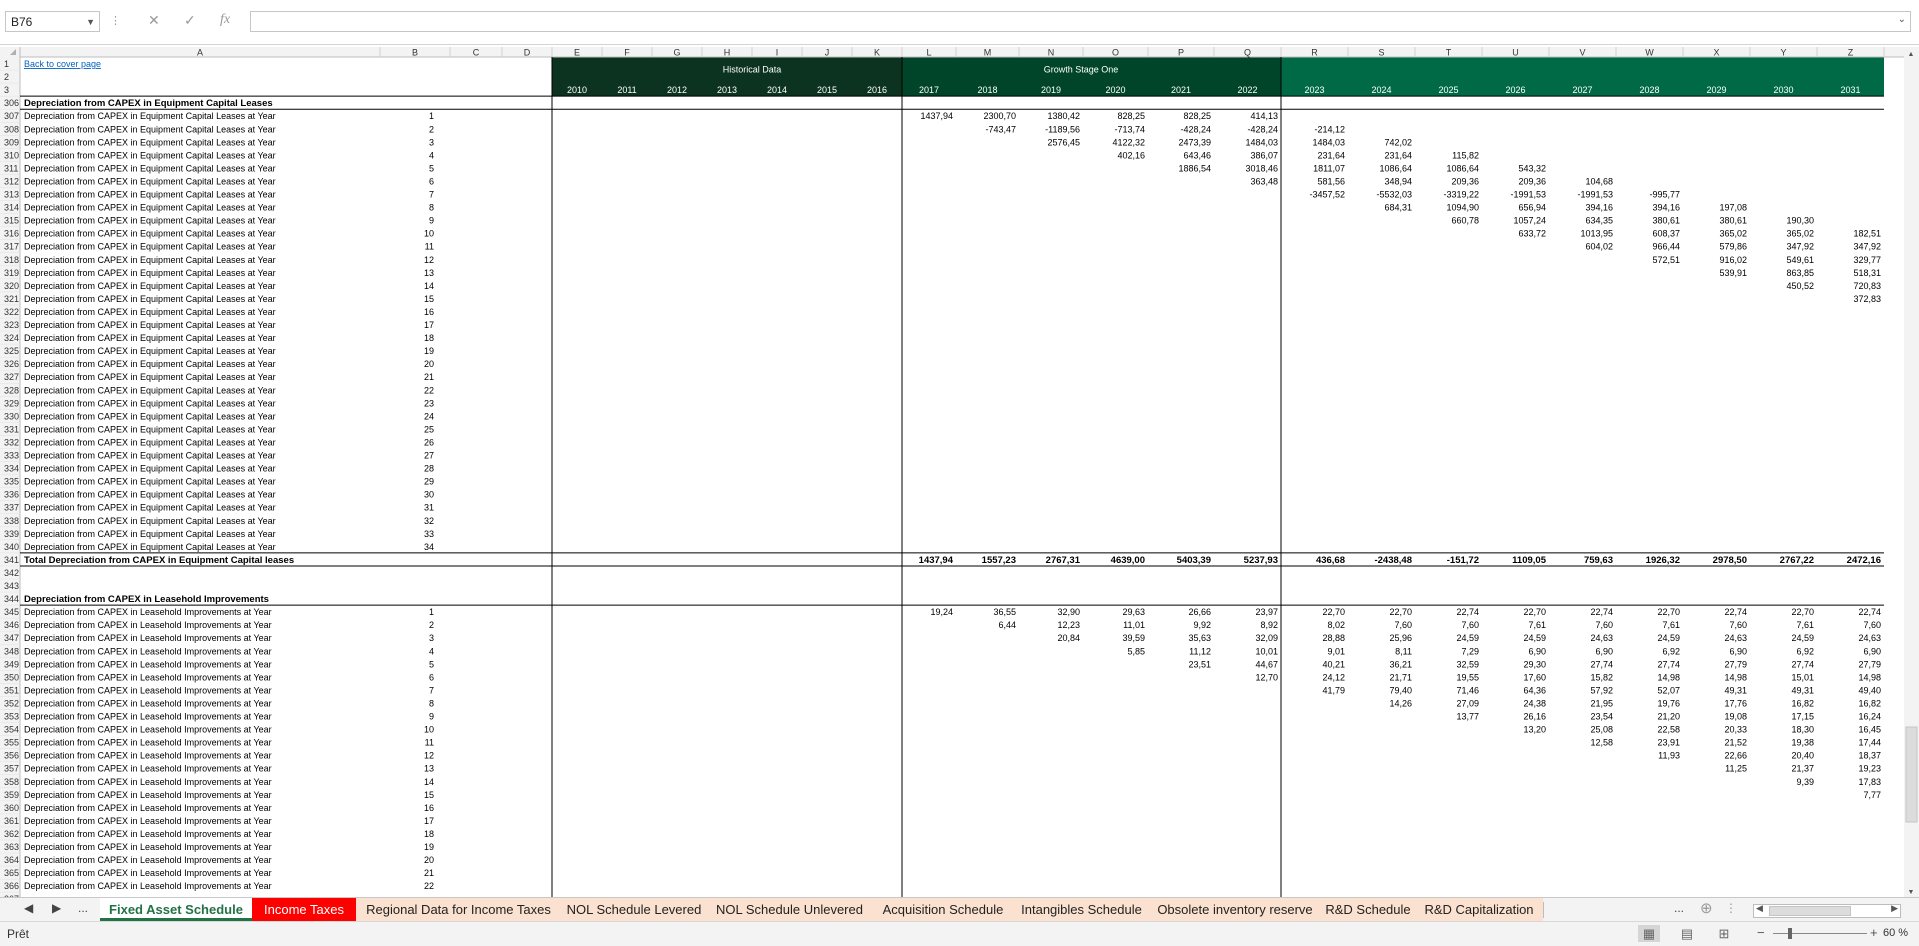  What do you see at coordinates (431, 664) in the screenshot?
I see `year-index: 5` at bounding box center [431, 664].